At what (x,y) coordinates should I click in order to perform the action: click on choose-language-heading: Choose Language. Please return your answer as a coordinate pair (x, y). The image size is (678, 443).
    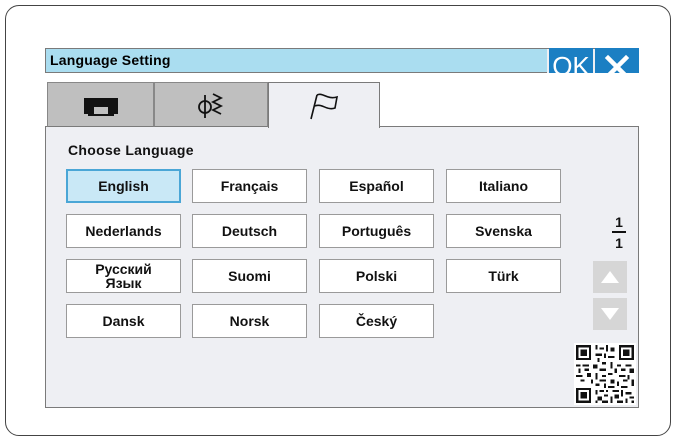
    Looking at the image, I should click on (131, 150).